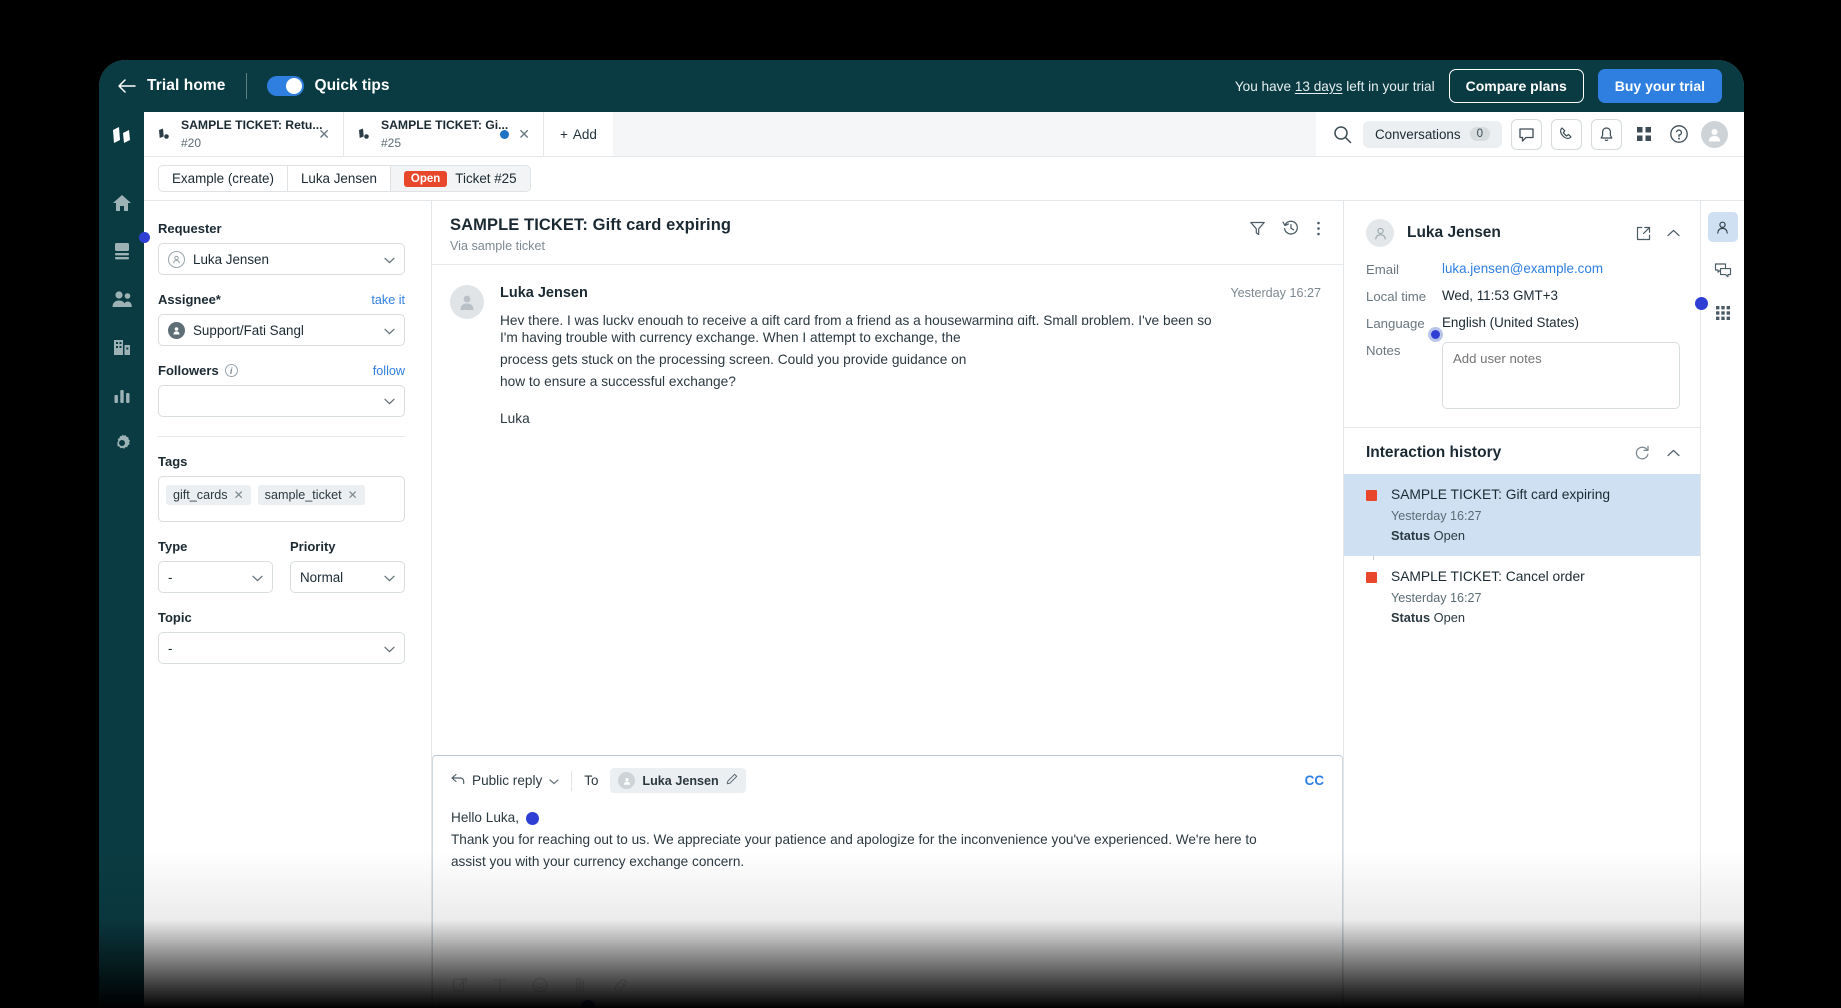 Image resolution: width=1841 pixels, height=1008 pixels. Describe the element at coordinates (584, 134) in the screenshot. I see `add-tab-label: Add` at that location.